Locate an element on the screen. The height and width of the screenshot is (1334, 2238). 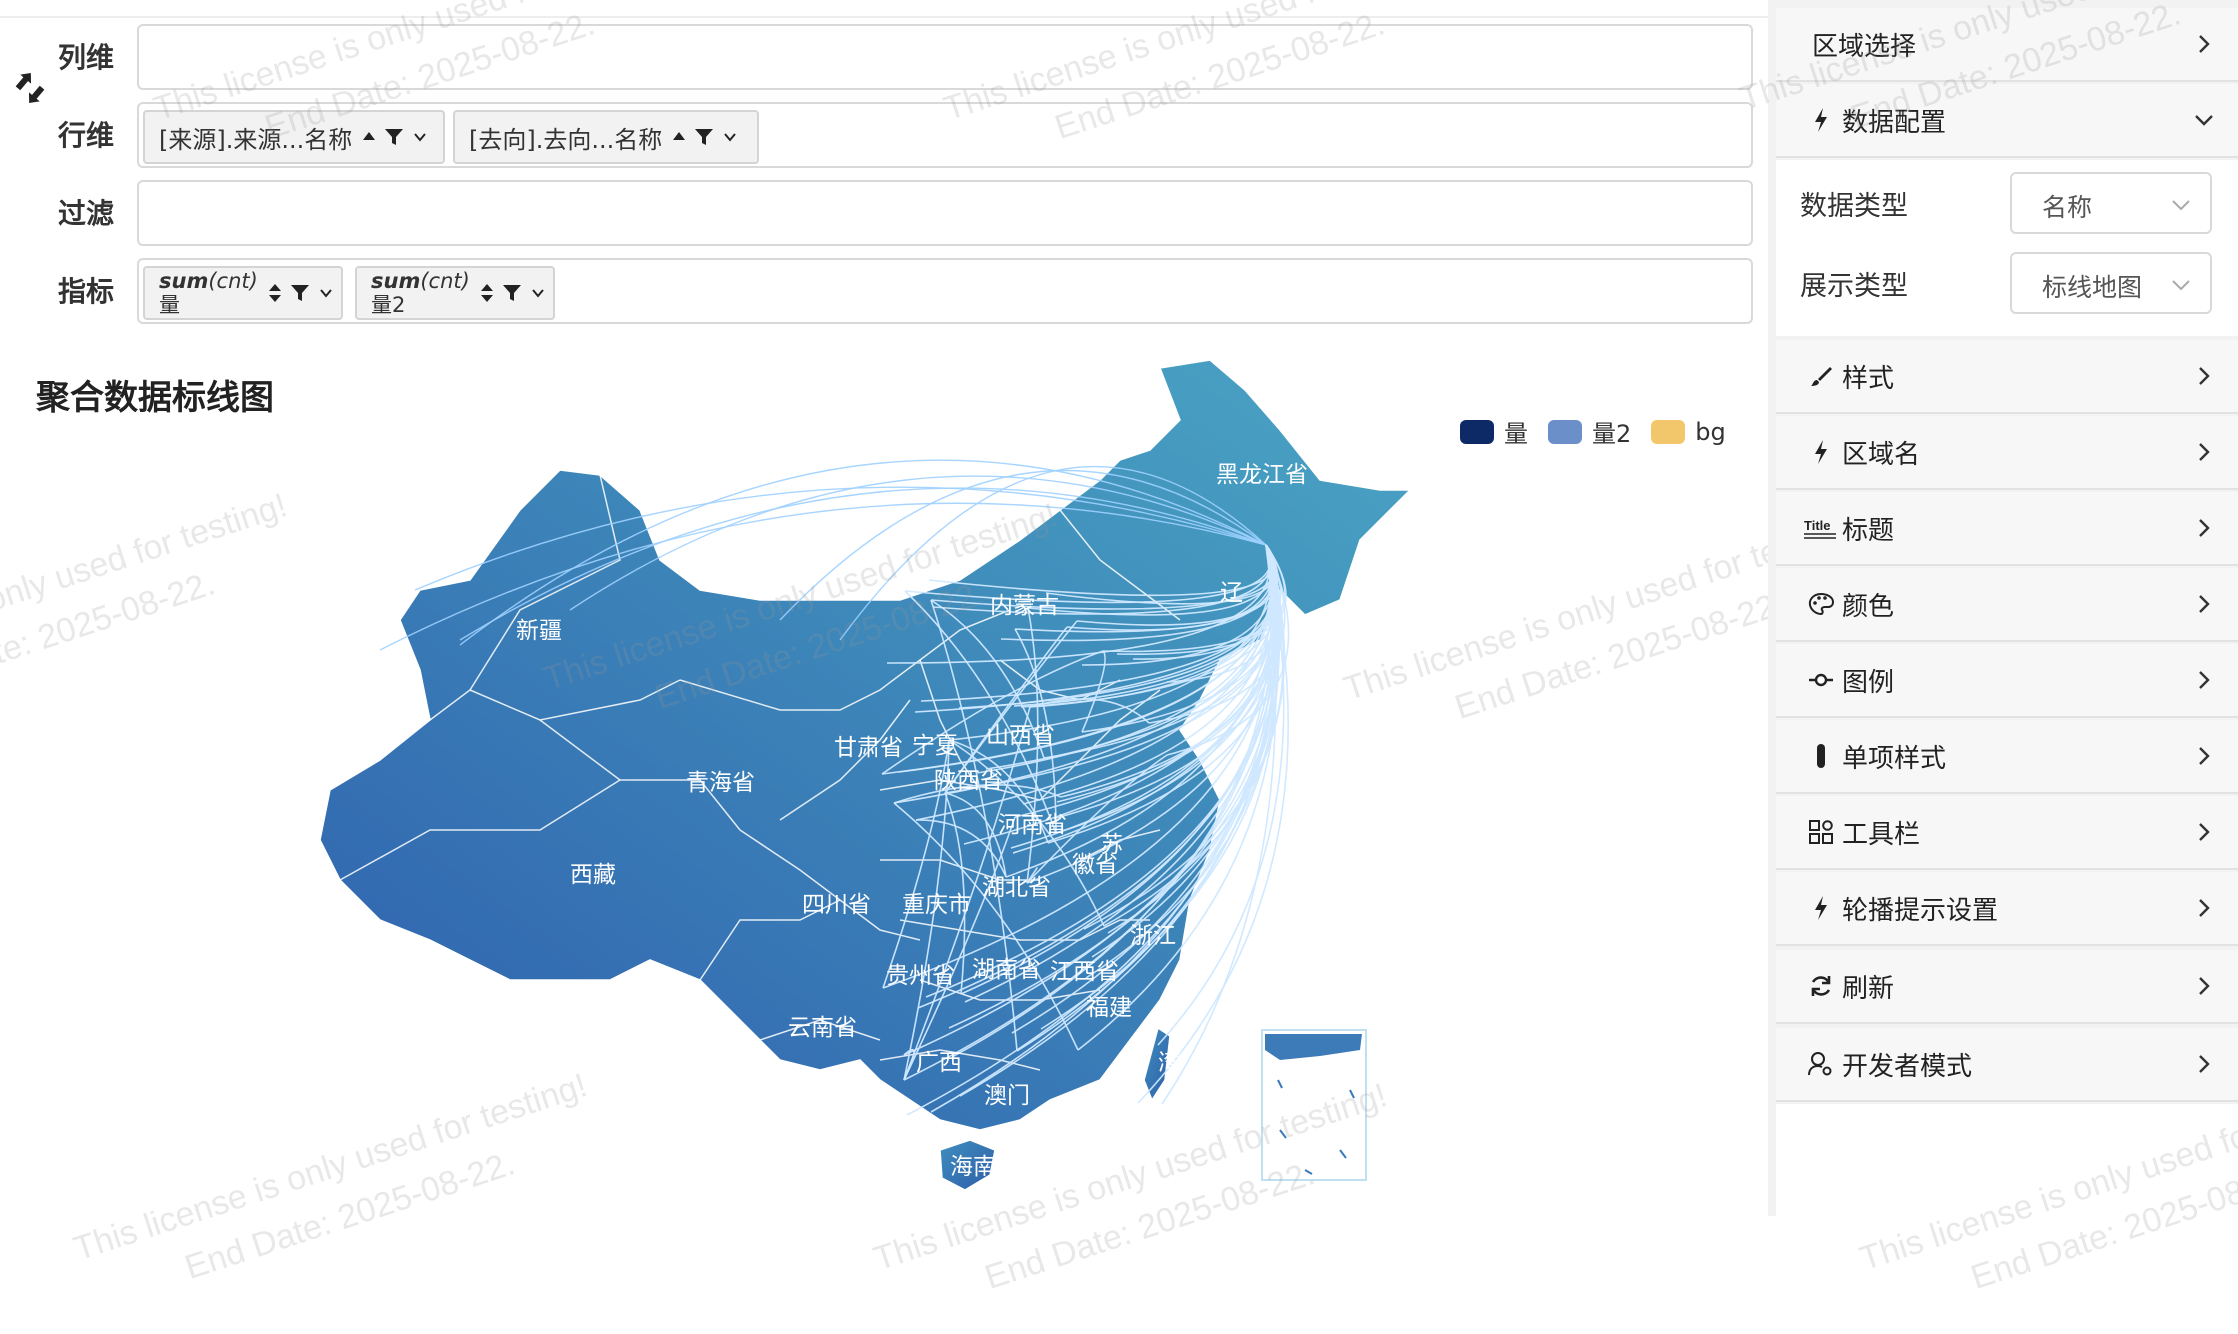
legend-item-liang2: 量2 is located at coordinates (1589, 431).